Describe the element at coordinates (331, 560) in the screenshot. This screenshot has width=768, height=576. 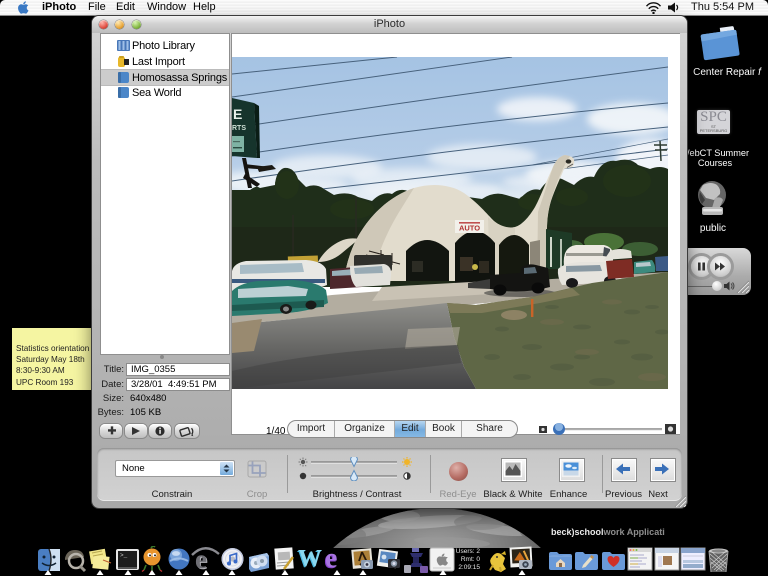
I see `svg-text: e` at that location.